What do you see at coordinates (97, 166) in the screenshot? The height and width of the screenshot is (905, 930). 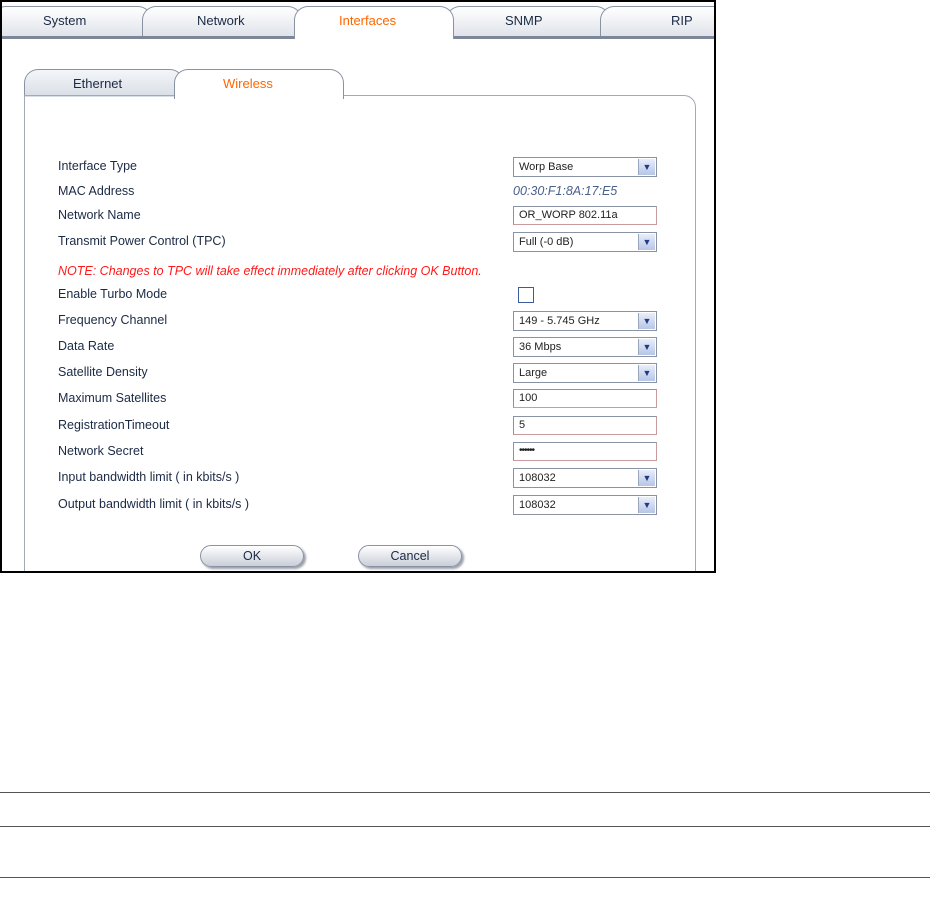 I see `interface-type-label: Interface Type` at bounding box center [97, 166].